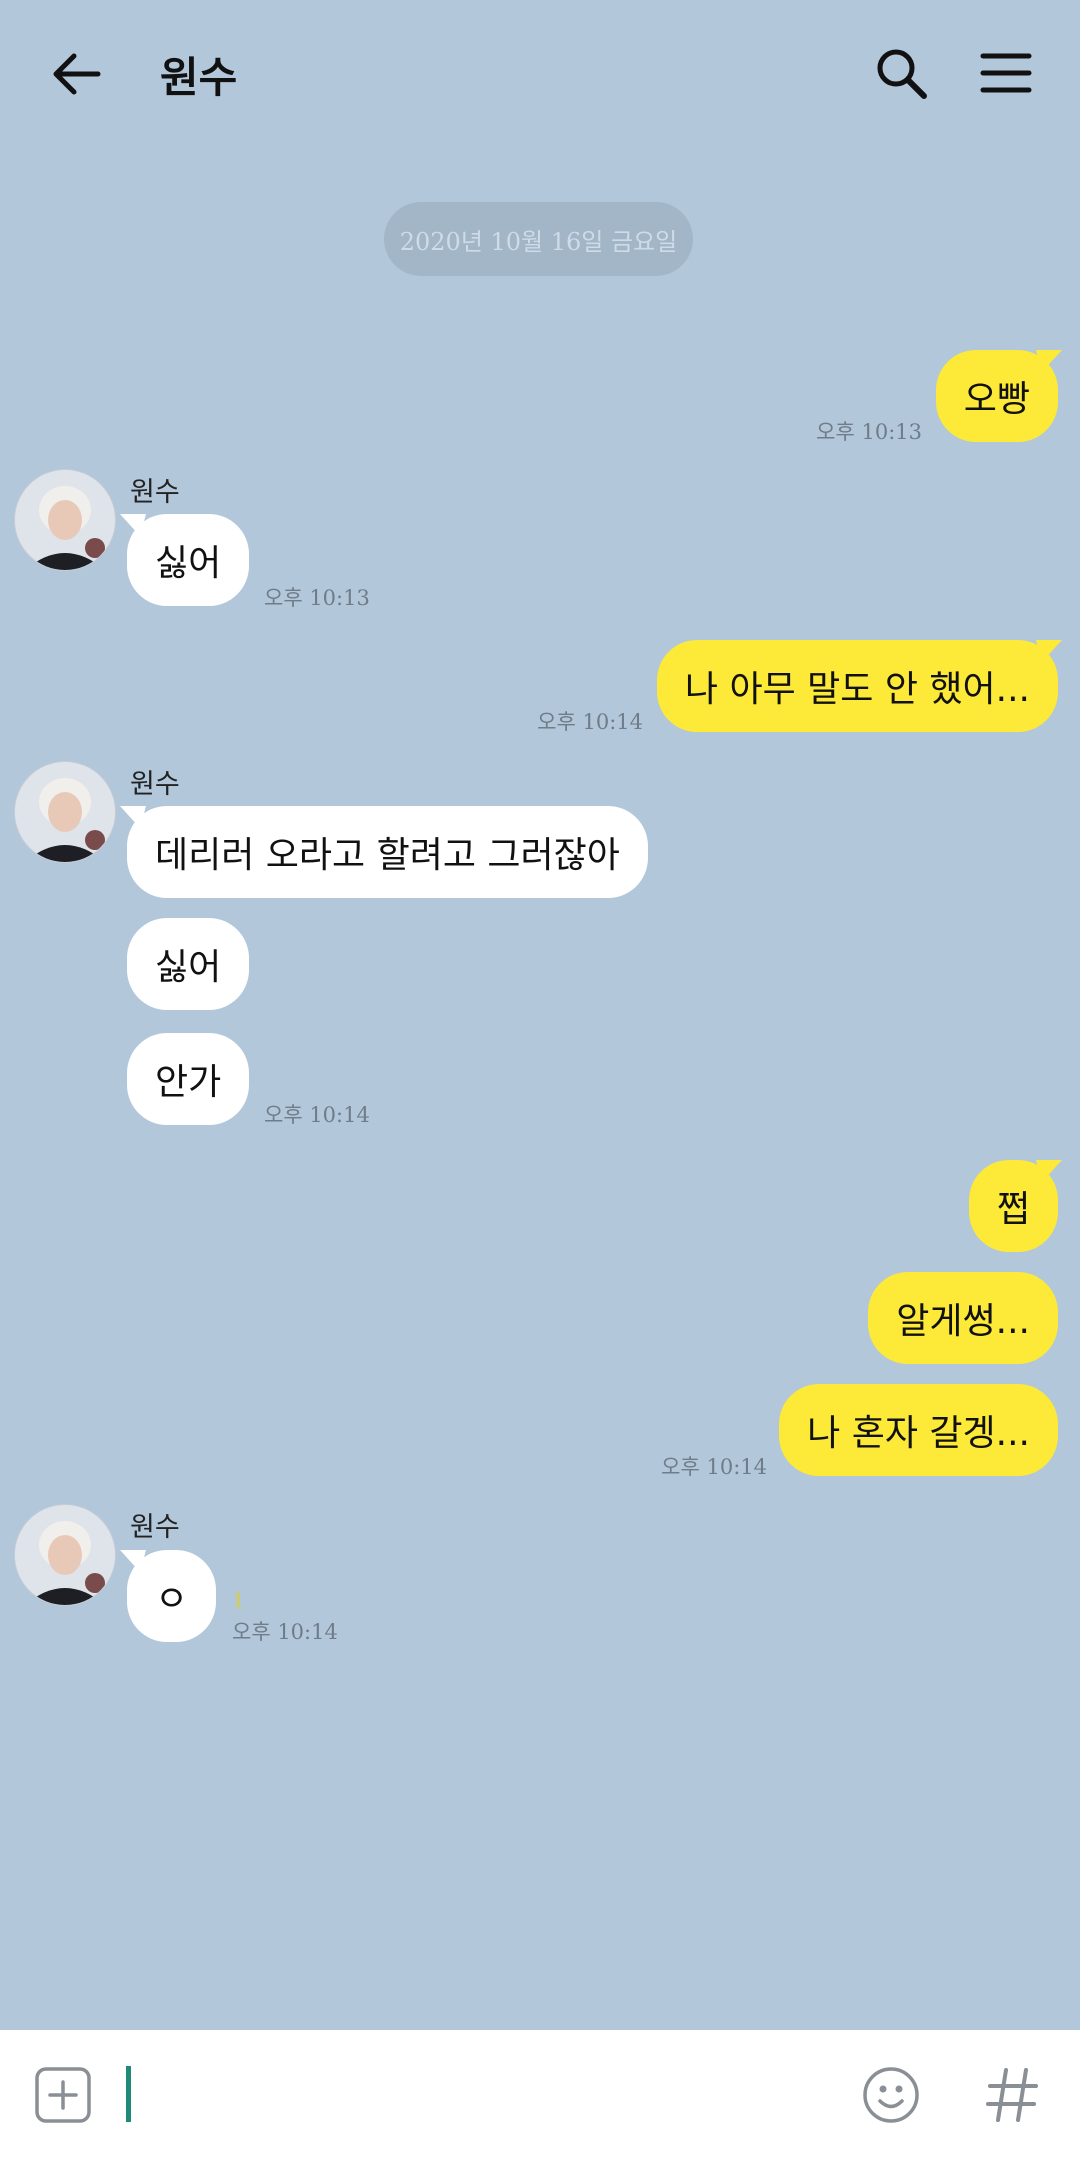  I want to click on hashtag-icon, so click(1012, 2095).